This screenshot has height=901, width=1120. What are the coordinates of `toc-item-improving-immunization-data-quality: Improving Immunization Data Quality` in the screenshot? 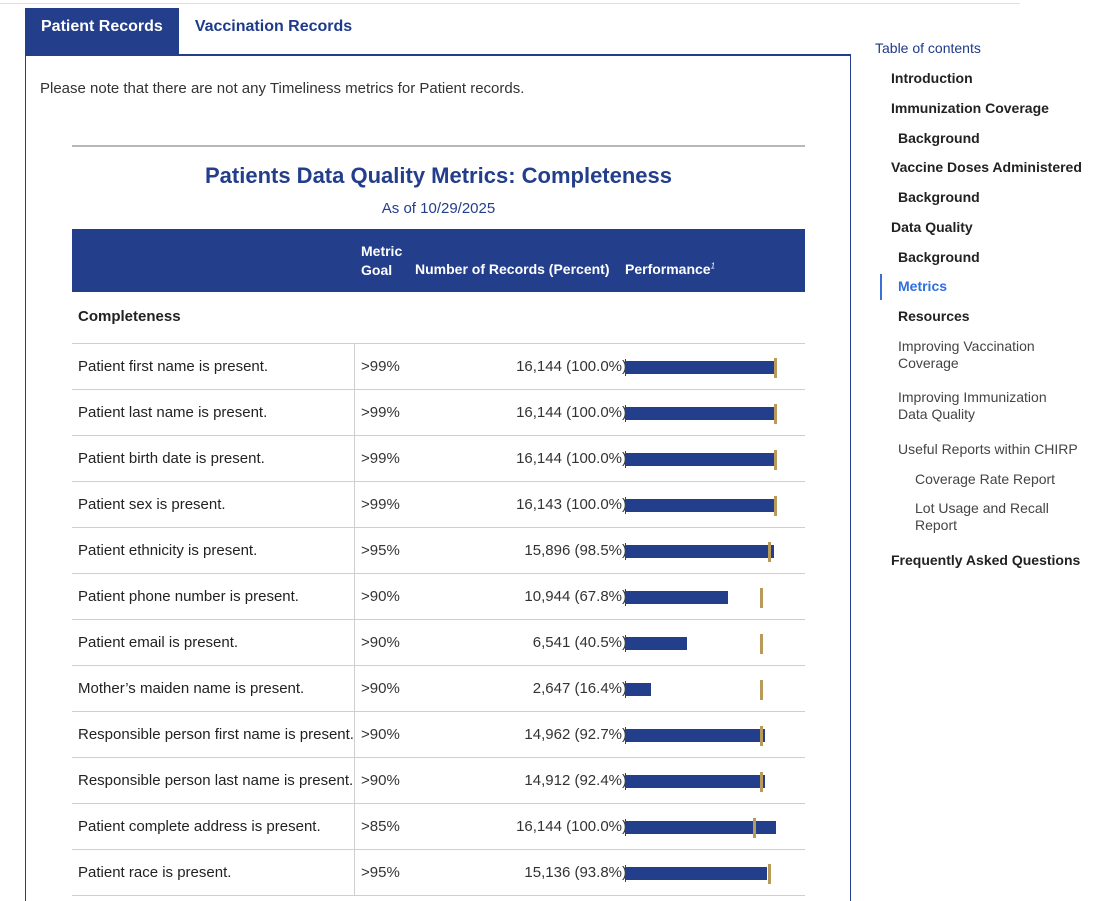 It's located at (978, 406).